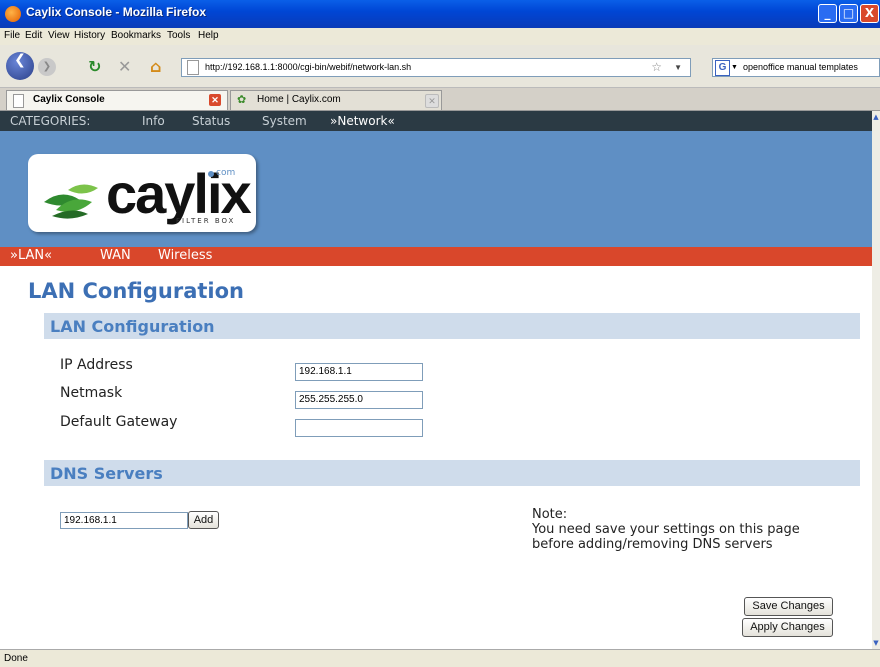 The width and height of the screenshot is (880, 667). What do you see at coordinates (124, 520) in the screenshot?
I see `dns-server-input: 192.168.1.1` at bounding box center [124, 520].